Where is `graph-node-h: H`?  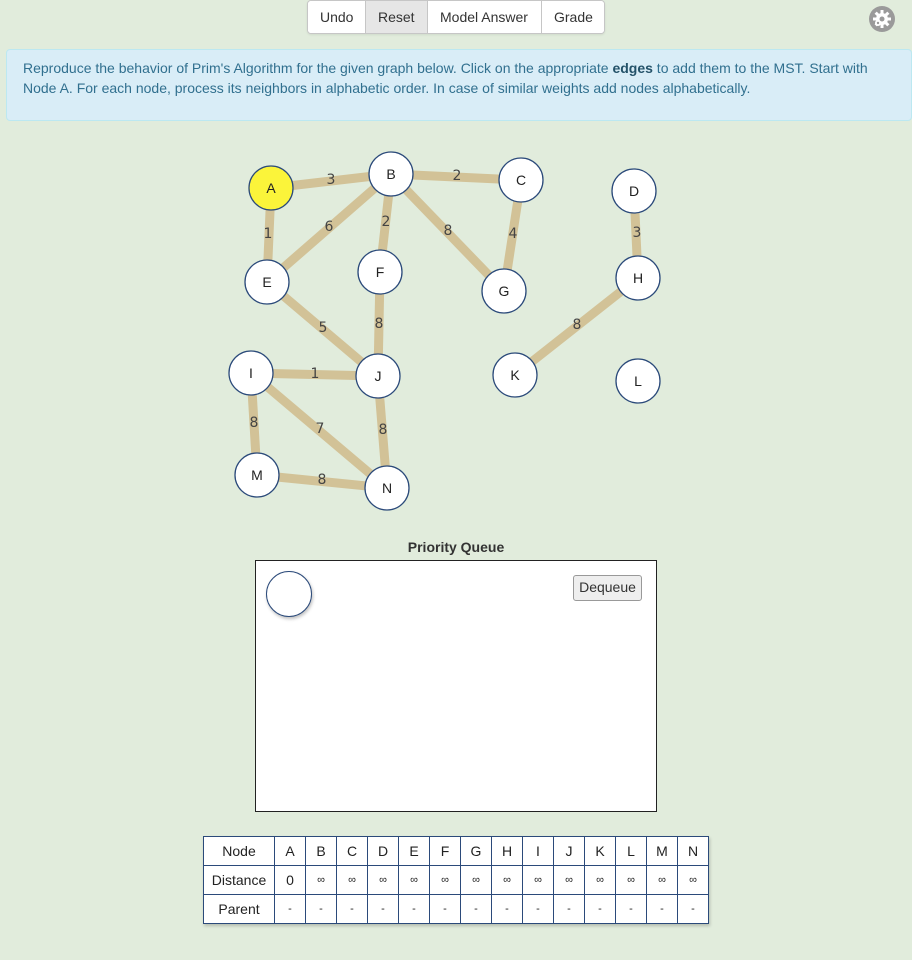 graph-node-h: H is located at coordinates (638, 278).